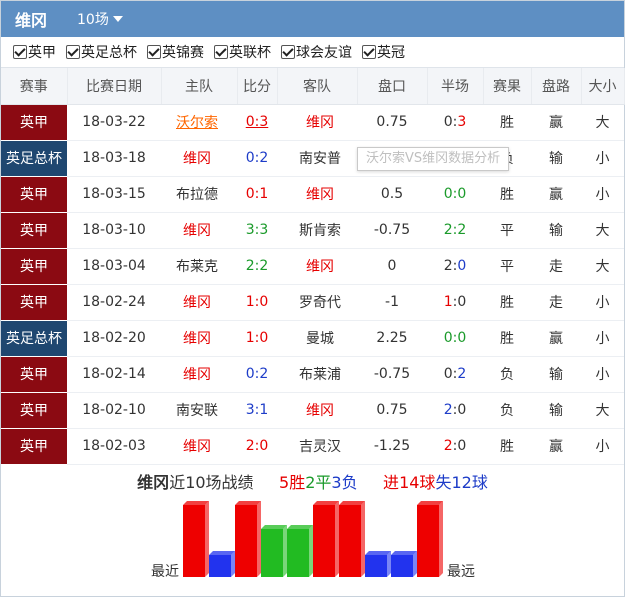 Image resolution: width=625 pixels, height=597 pixels. What do you see at coordinates (455, 302) in the screenshot?
I see `halftime-cell: 1:0` at bounding box center [455, 302].